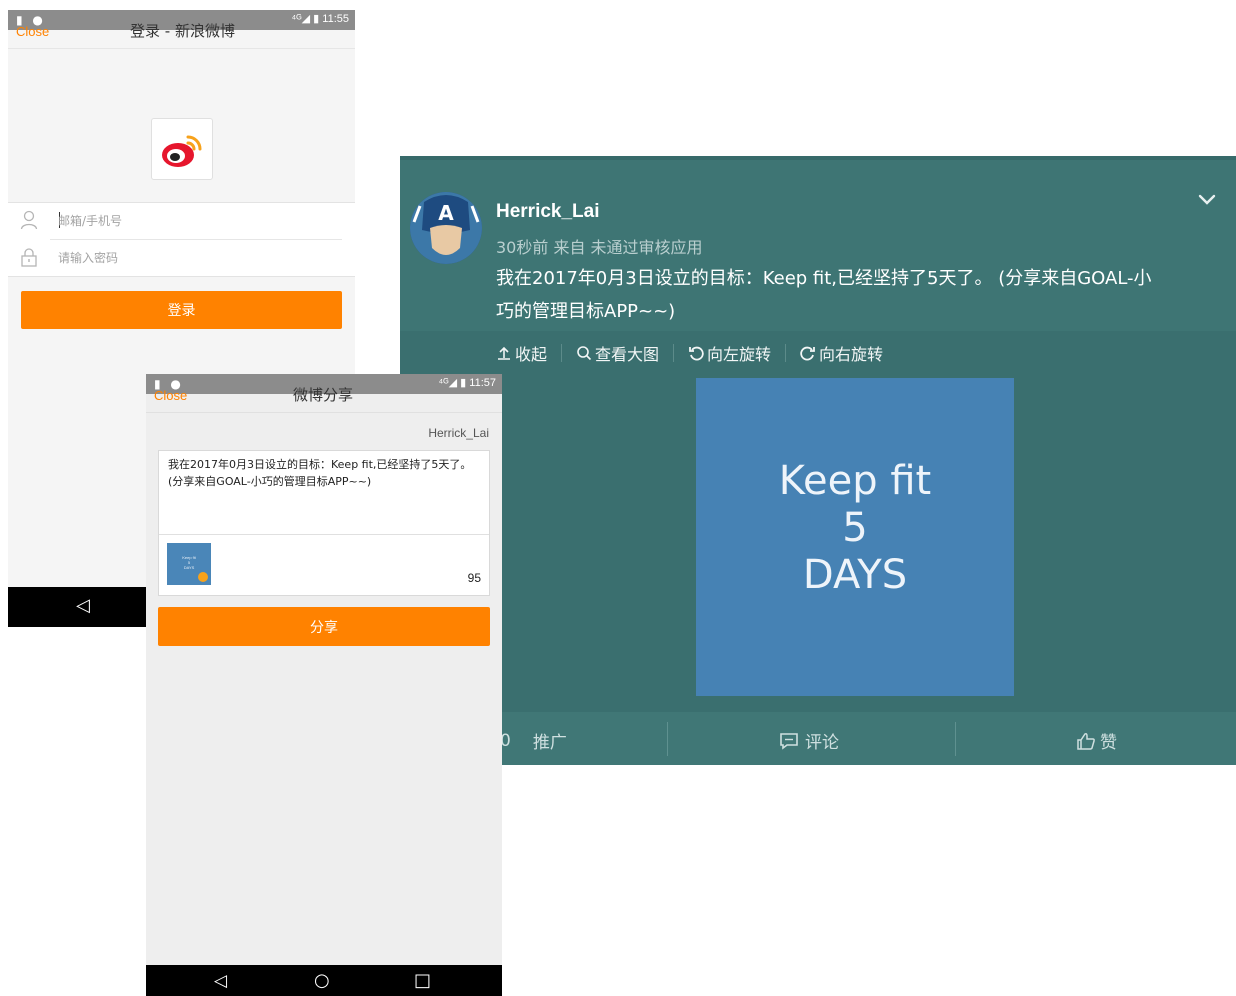 This screenshot has width=1236, height=996. I want to click on comment-button: 评论, so click(809, 740).